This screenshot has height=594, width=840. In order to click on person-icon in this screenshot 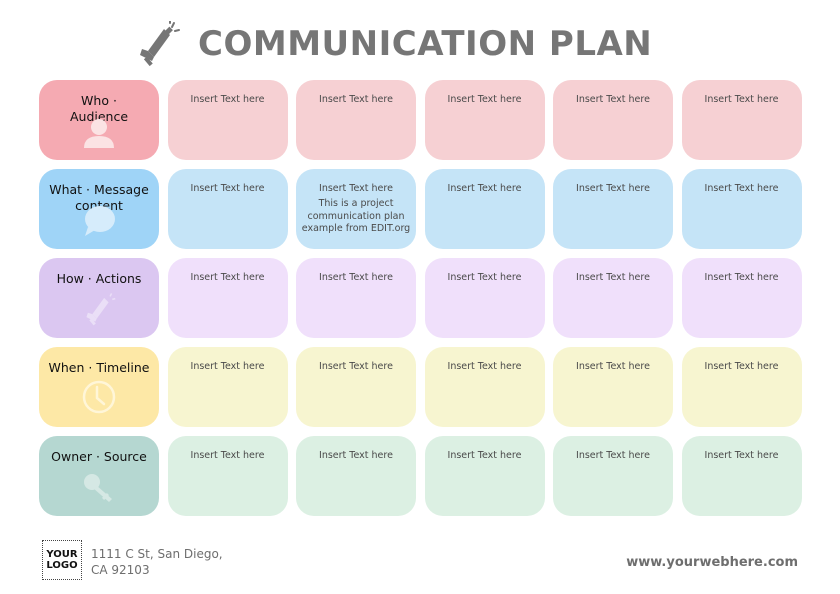, I will do `click(99, 135)`.